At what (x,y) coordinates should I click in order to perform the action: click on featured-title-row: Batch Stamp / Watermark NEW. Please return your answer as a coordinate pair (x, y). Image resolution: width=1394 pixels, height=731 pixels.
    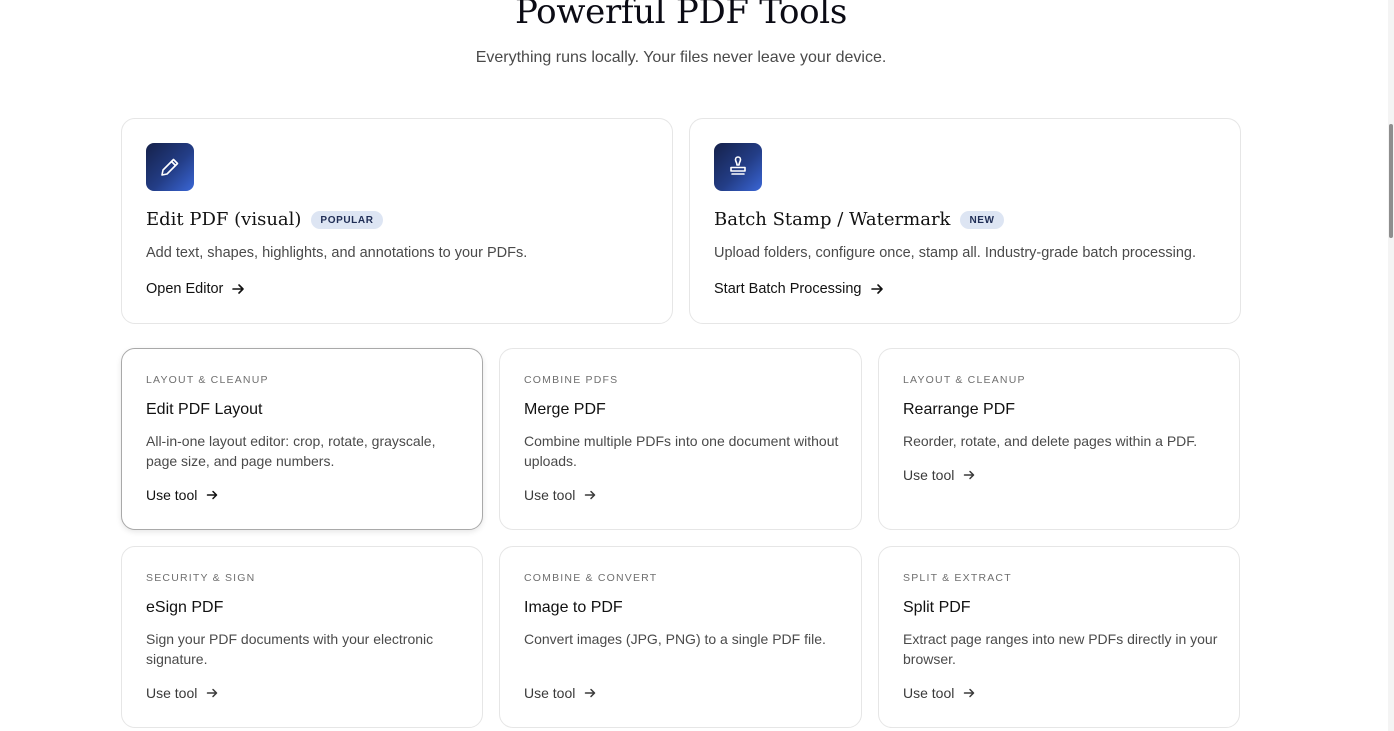
    Looking at the image, I should click on (859, 219).